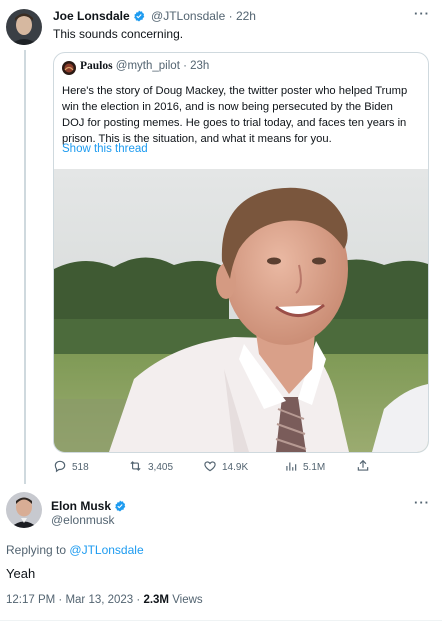 Image resolution: width=442 pixels, height=627 pixels. Describe the element at coordinates (24, 510) in the screenshot. I see `elon-musk-avatar` at that location.